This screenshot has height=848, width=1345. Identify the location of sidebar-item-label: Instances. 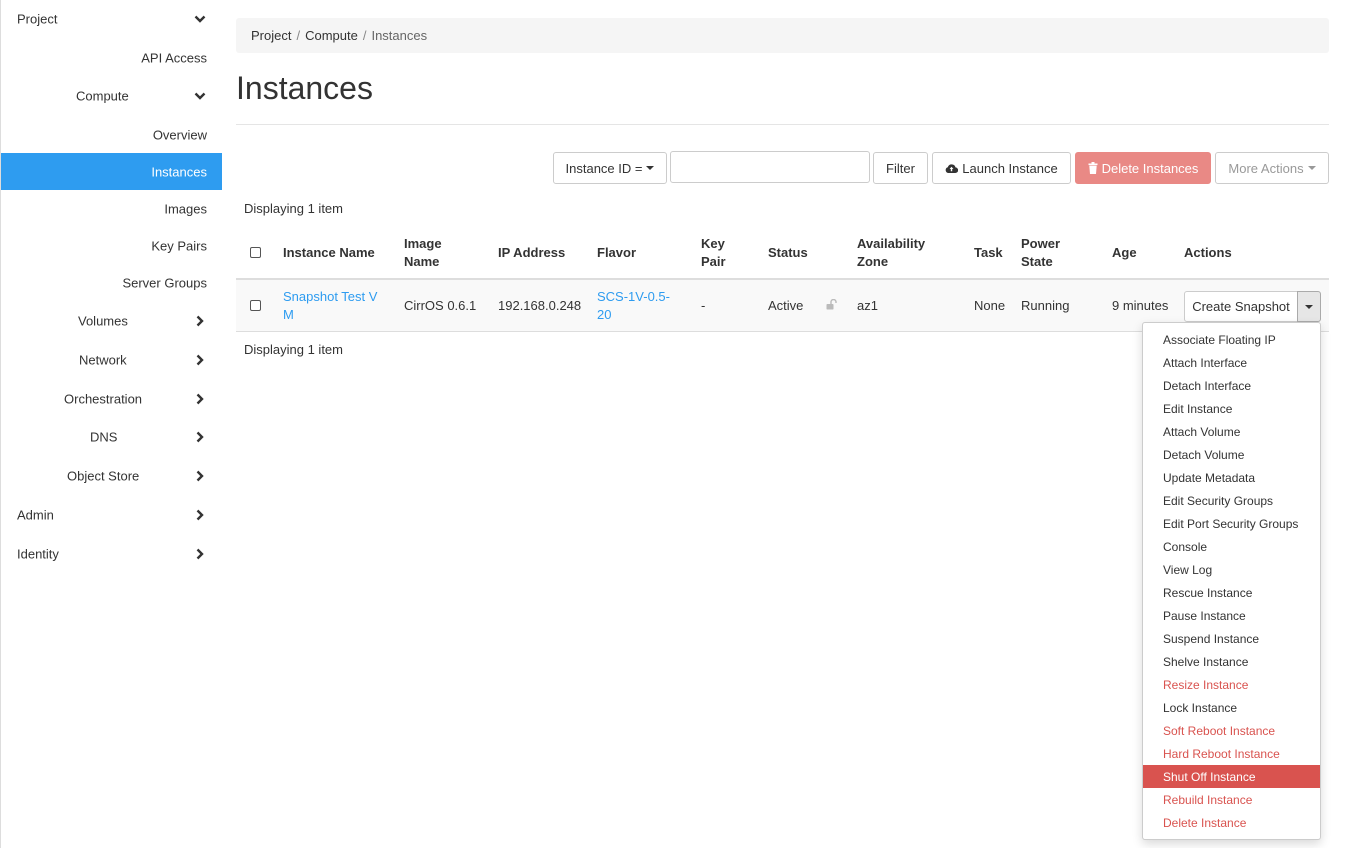
(179, 171).